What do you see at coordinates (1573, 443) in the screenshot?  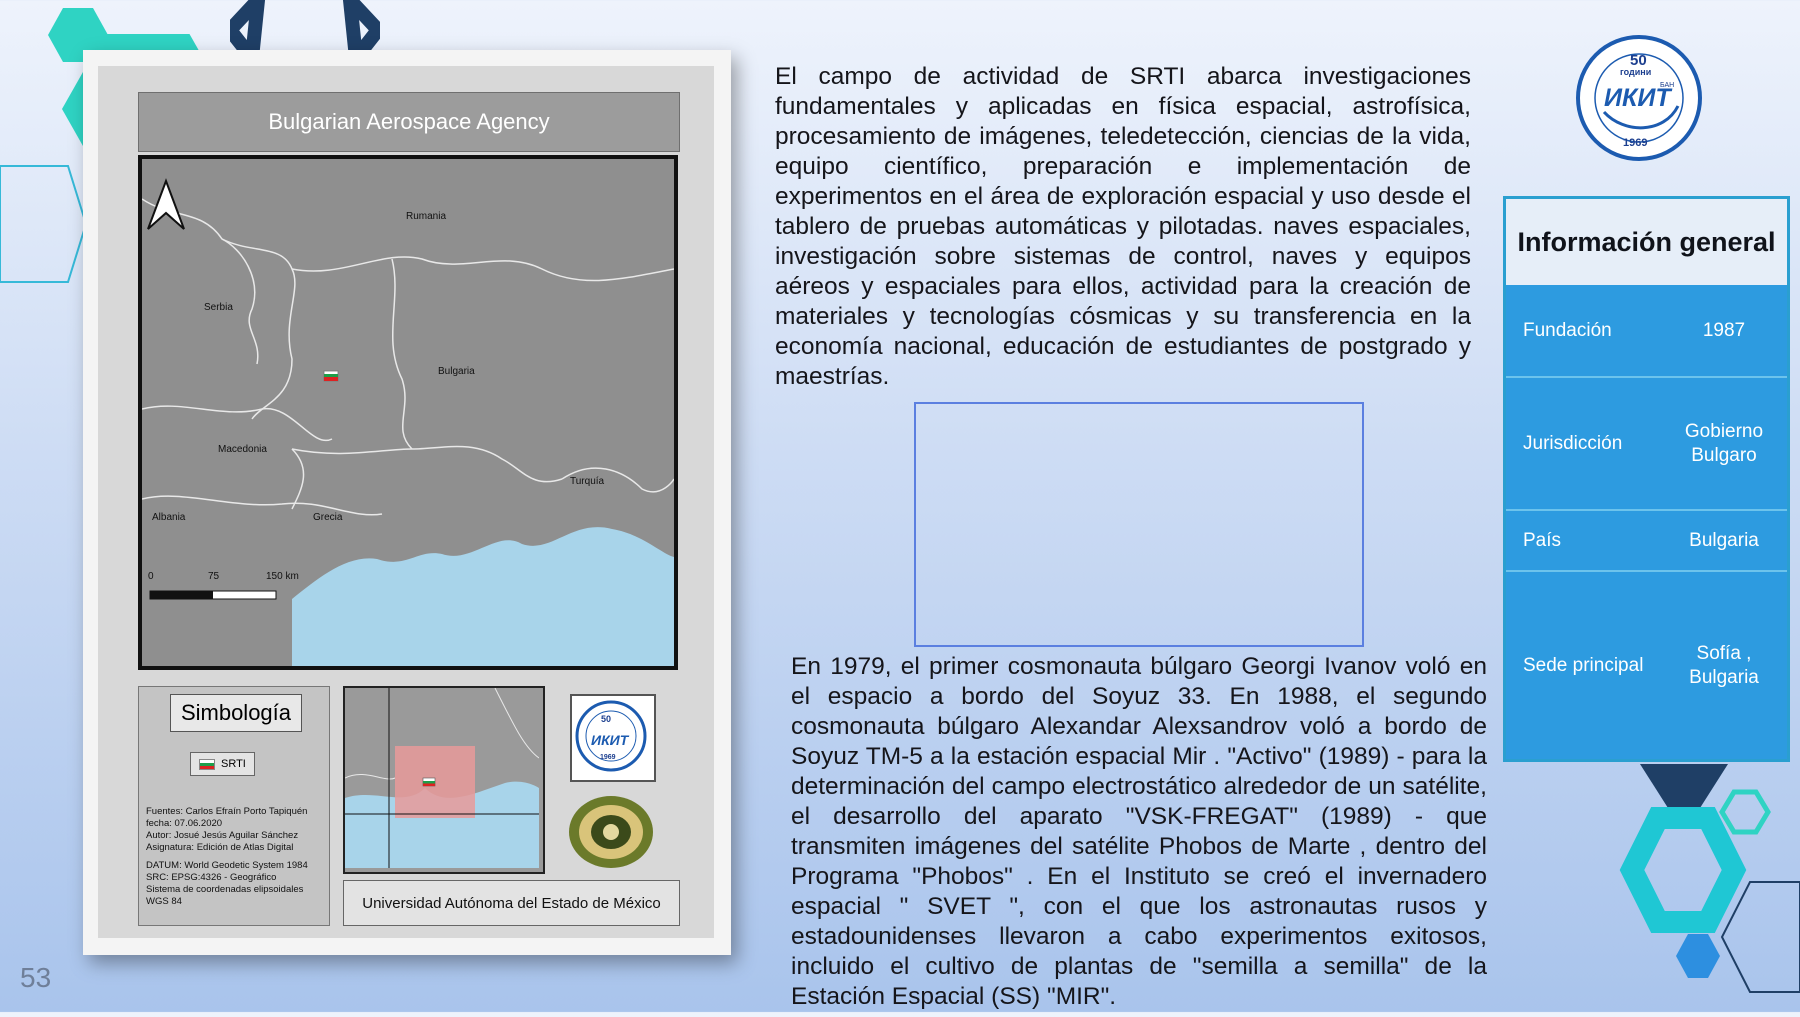 I see `info-key: Jurisdicción` at bounding box center [1573, 443].